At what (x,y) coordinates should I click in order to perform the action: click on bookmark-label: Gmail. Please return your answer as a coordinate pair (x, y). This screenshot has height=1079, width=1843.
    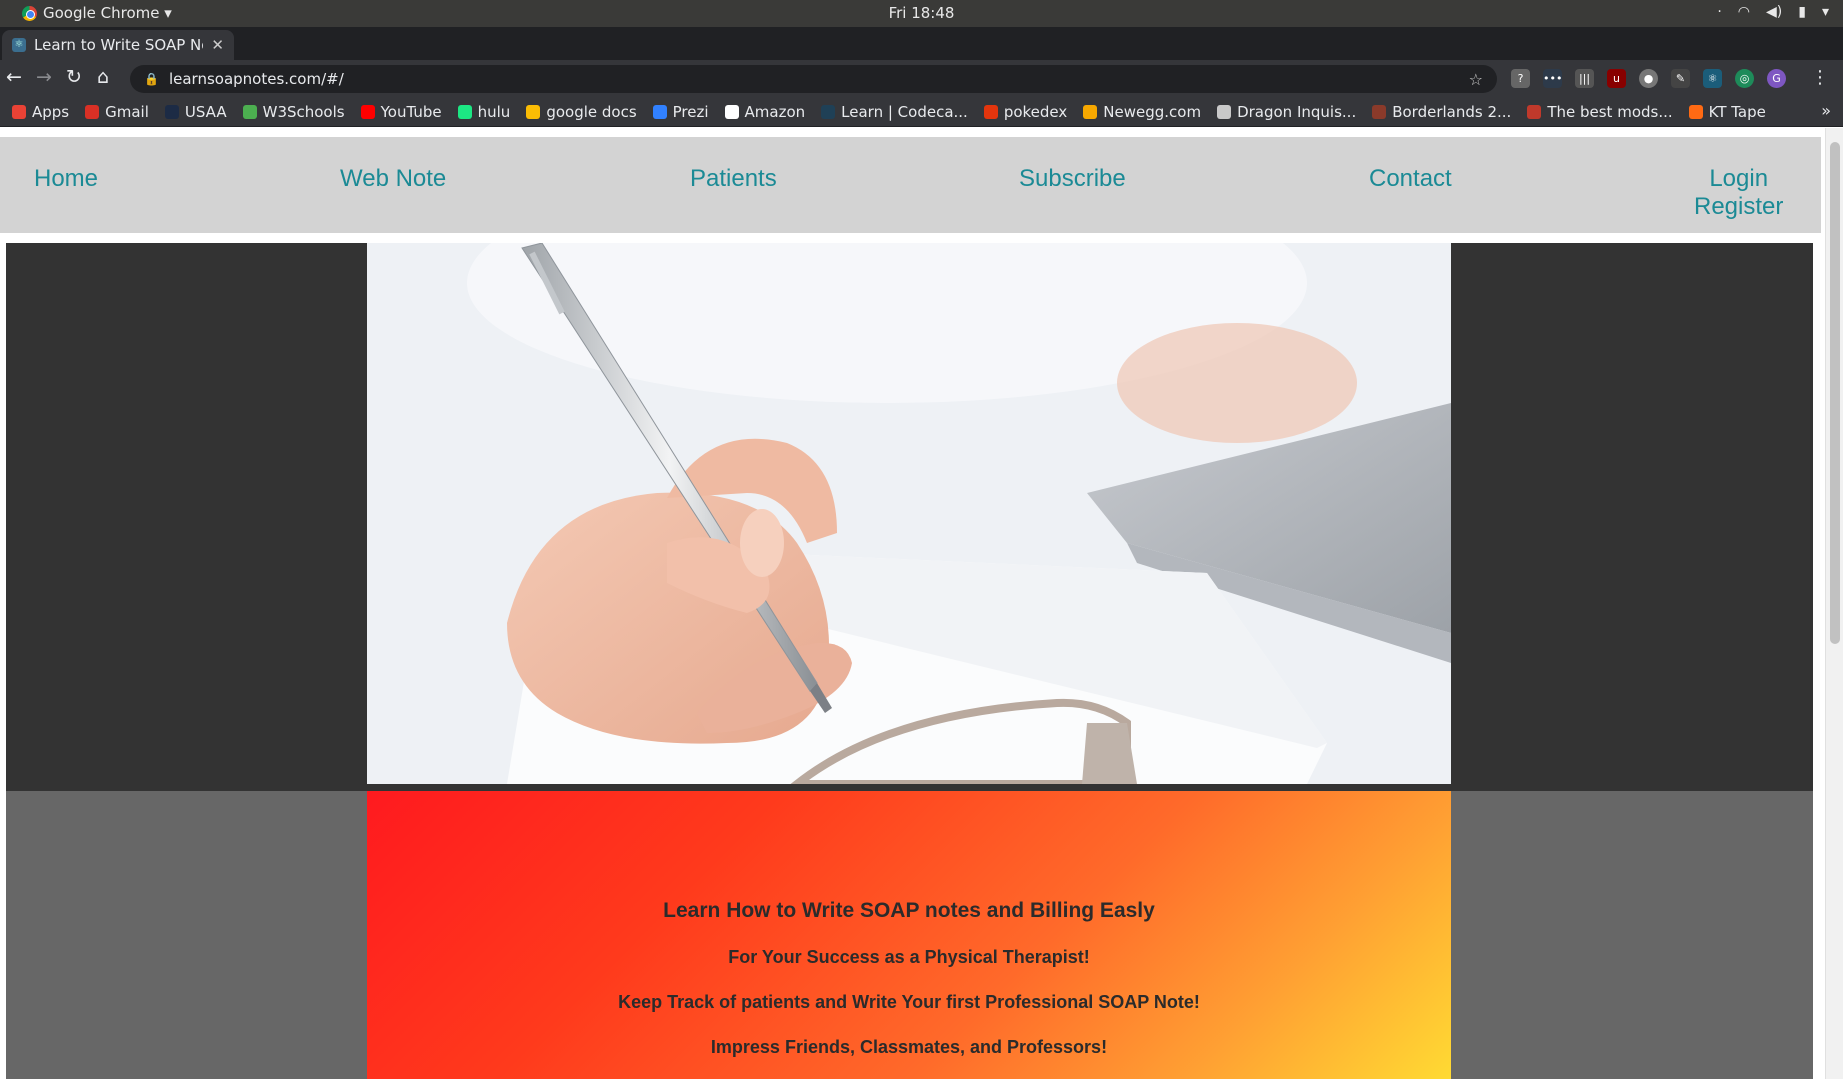
    Looking at the image, I should click on (127, 111).